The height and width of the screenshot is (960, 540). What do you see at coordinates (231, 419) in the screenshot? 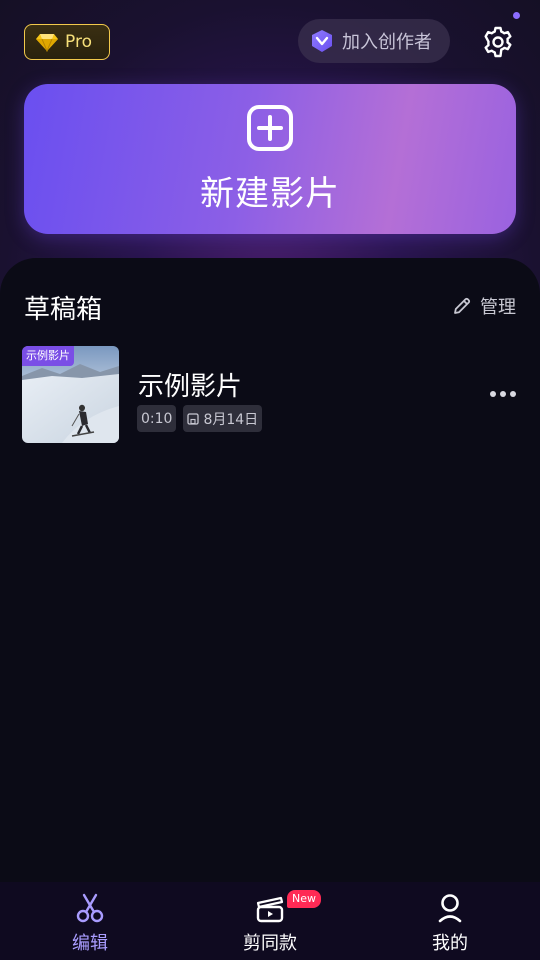
I see `date-text: 8月14日` at bounding box center [231, 419].